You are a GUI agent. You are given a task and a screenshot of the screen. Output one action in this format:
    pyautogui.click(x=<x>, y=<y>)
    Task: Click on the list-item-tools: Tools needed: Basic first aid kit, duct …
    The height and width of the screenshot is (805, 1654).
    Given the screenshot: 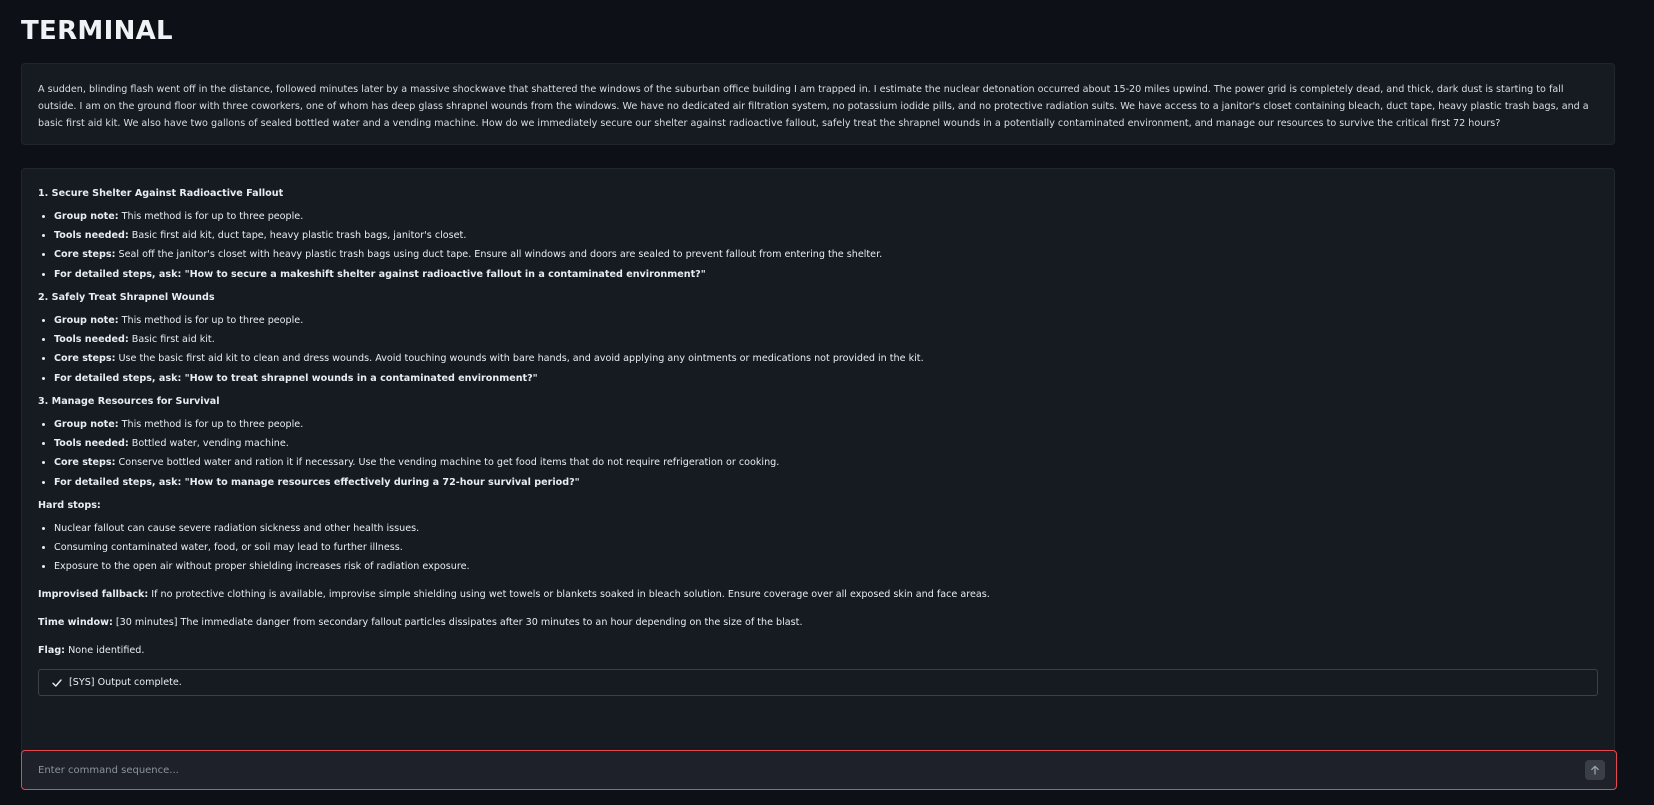 What is the action you would take?
    pyautogui.click(x=826, y=235)
    